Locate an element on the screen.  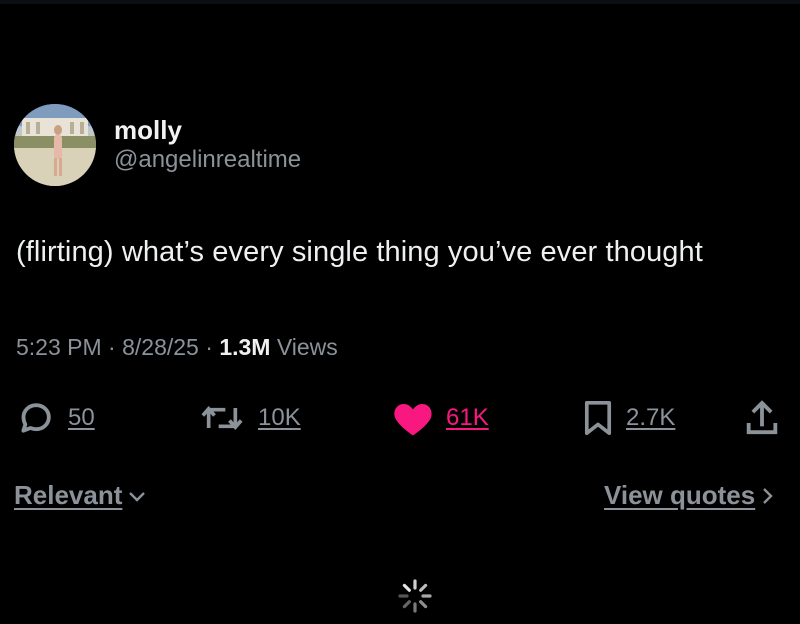
tweet-actions: 50 10K 61K 2.7K is located at coordinates (400, 418).